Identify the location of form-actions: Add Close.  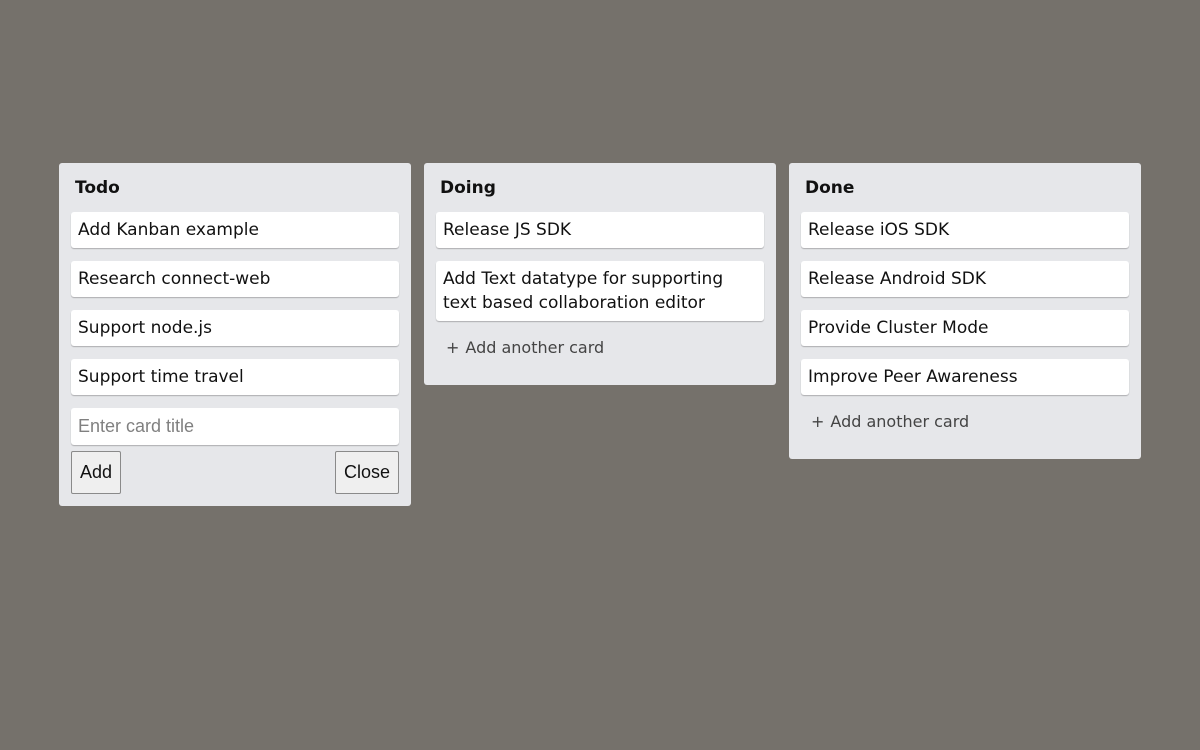
(235, 472).